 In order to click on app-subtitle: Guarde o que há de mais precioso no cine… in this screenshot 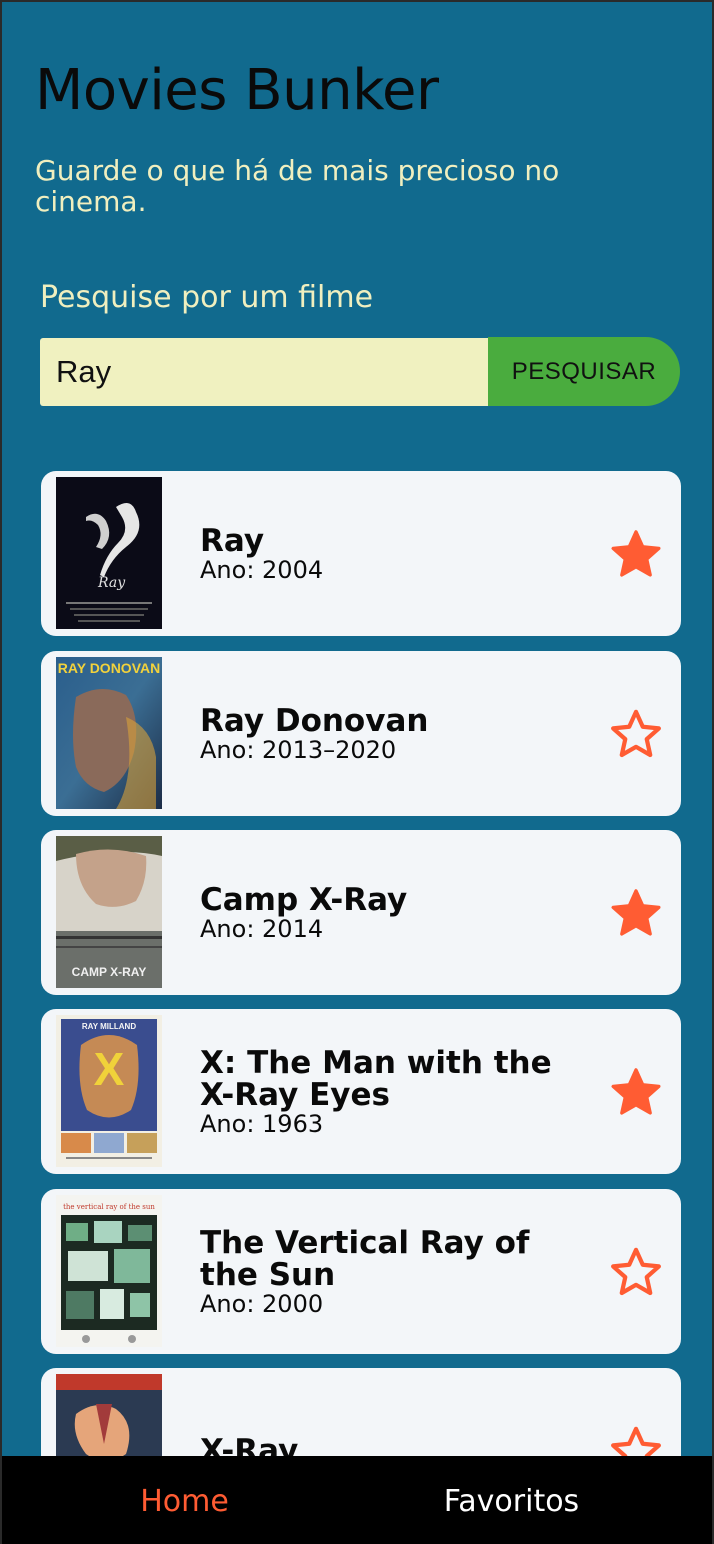, I will do `click(297, 186)`.